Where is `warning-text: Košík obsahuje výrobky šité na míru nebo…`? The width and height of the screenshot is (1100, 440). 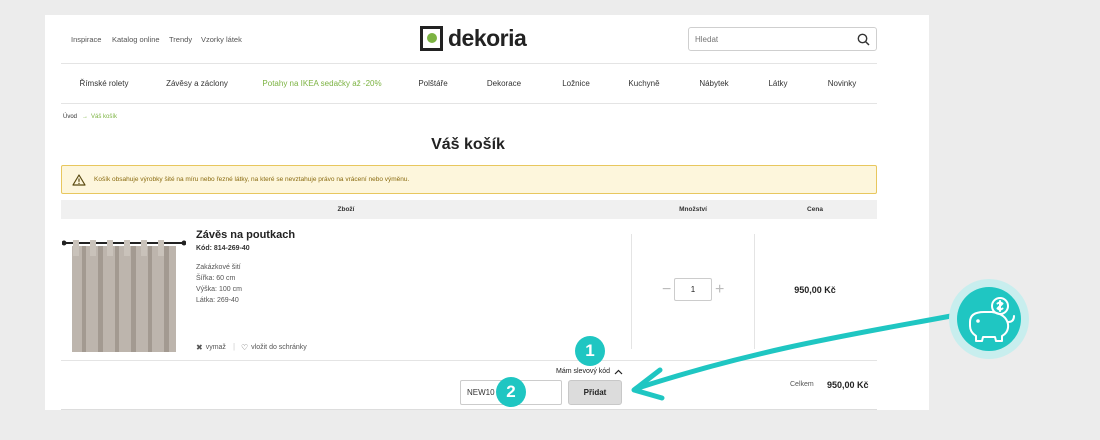 warning-text: Košík obsahuje výrobky šité na míru nebo… is located at coordinates (252, 179).